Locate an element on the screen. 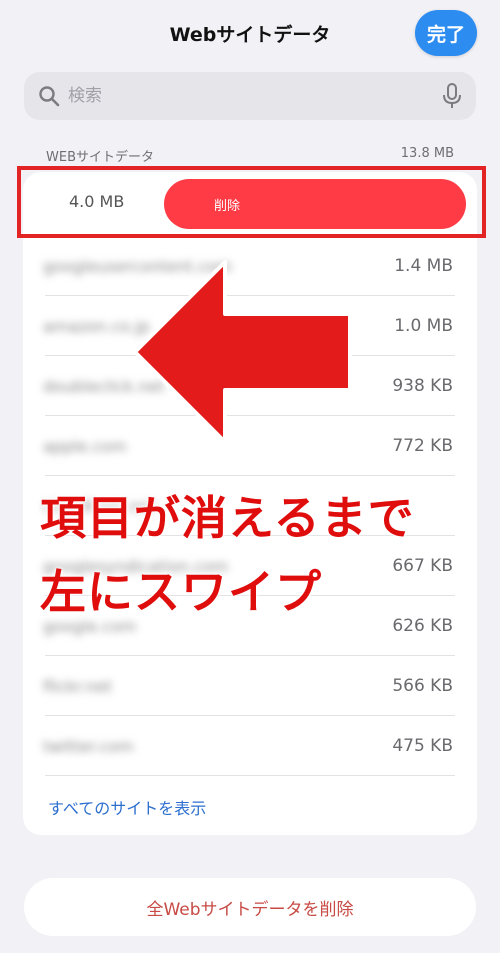 This screenshot has width=500, height=953. row-size: 626 KB is located at coordinates (422, 626).